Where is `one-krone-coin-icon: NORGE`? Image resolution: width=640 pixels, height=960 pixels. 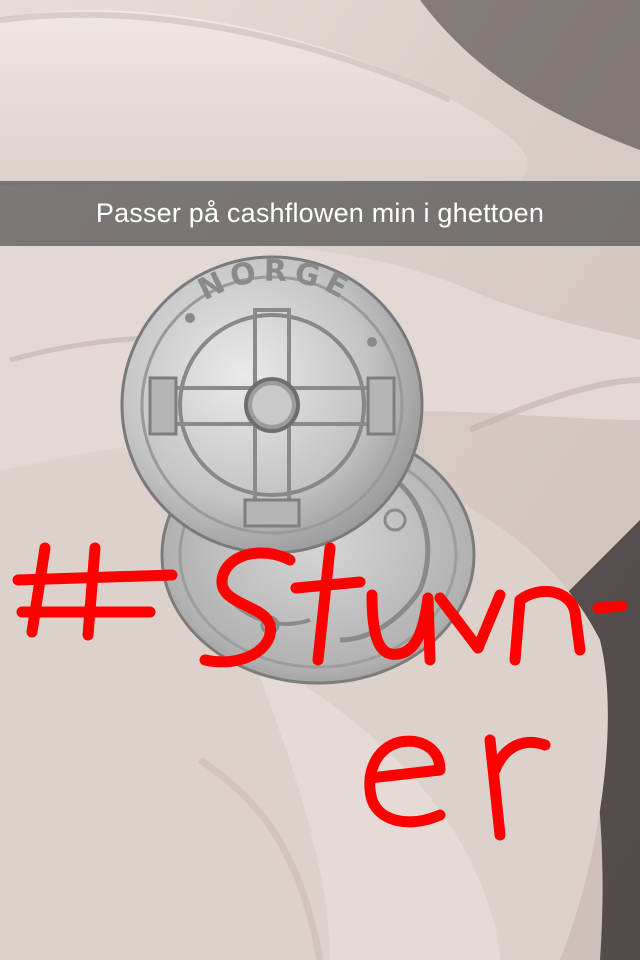 one-krone-coin-icon: NORGE is located at coordinates (272, 404).